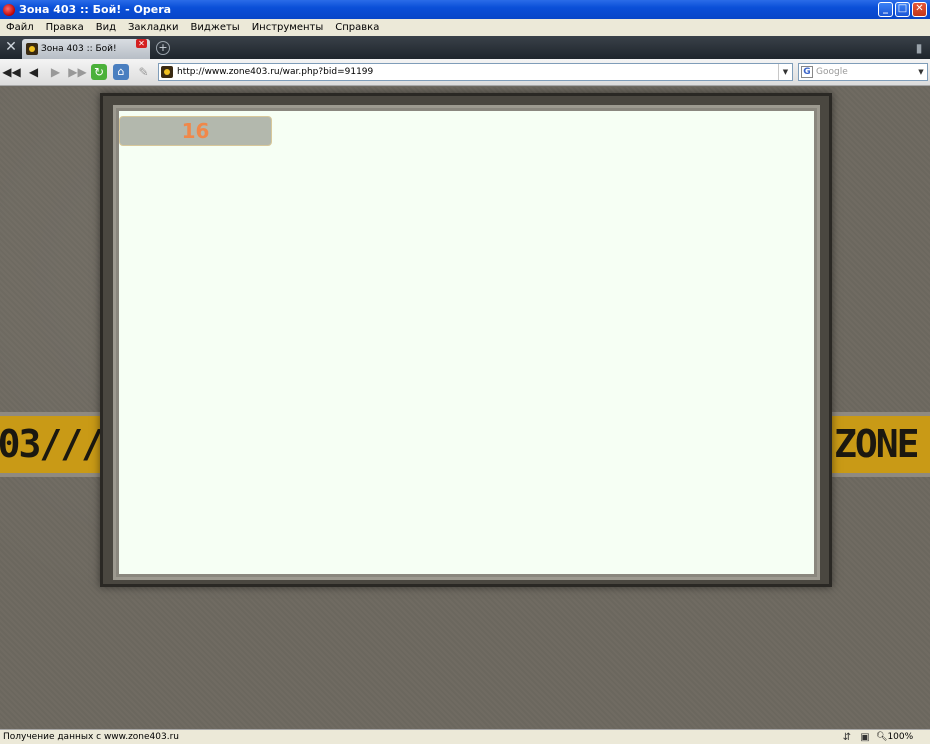  I want to click on back-icon: ◀, so click(33, 72).